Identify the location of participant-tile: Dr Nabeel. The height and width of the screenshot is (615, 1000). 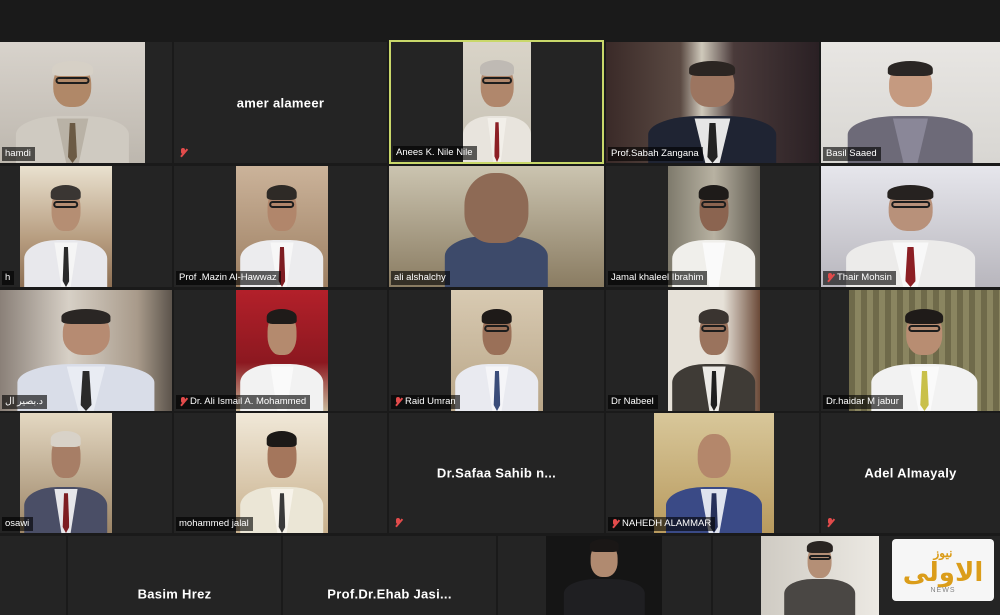
(712, 350).